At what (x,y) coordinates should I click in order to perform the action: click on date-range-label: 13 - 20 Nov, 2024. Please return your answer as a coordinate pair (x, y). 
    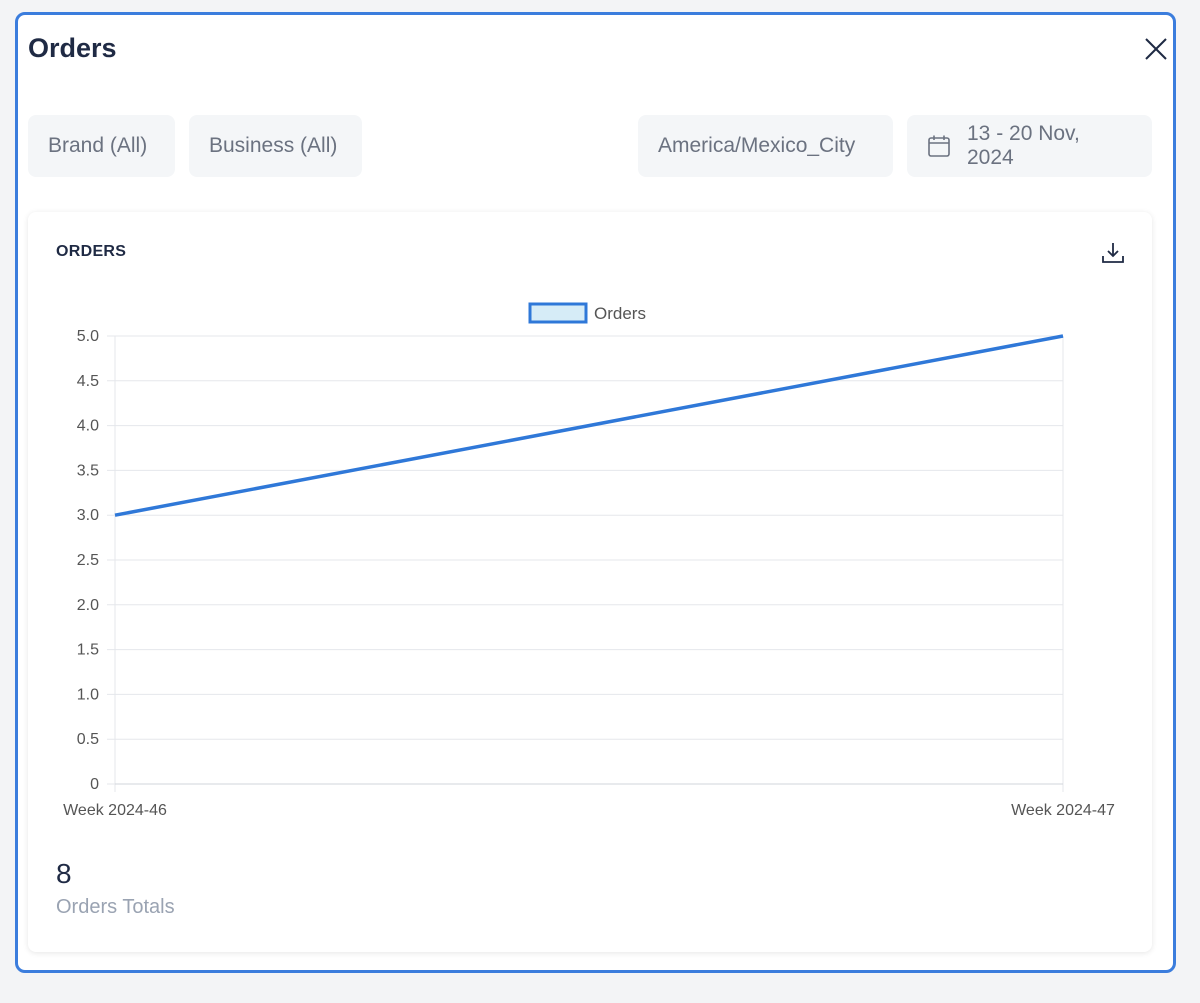
    Looking at the image, I should click on (1023, 145).